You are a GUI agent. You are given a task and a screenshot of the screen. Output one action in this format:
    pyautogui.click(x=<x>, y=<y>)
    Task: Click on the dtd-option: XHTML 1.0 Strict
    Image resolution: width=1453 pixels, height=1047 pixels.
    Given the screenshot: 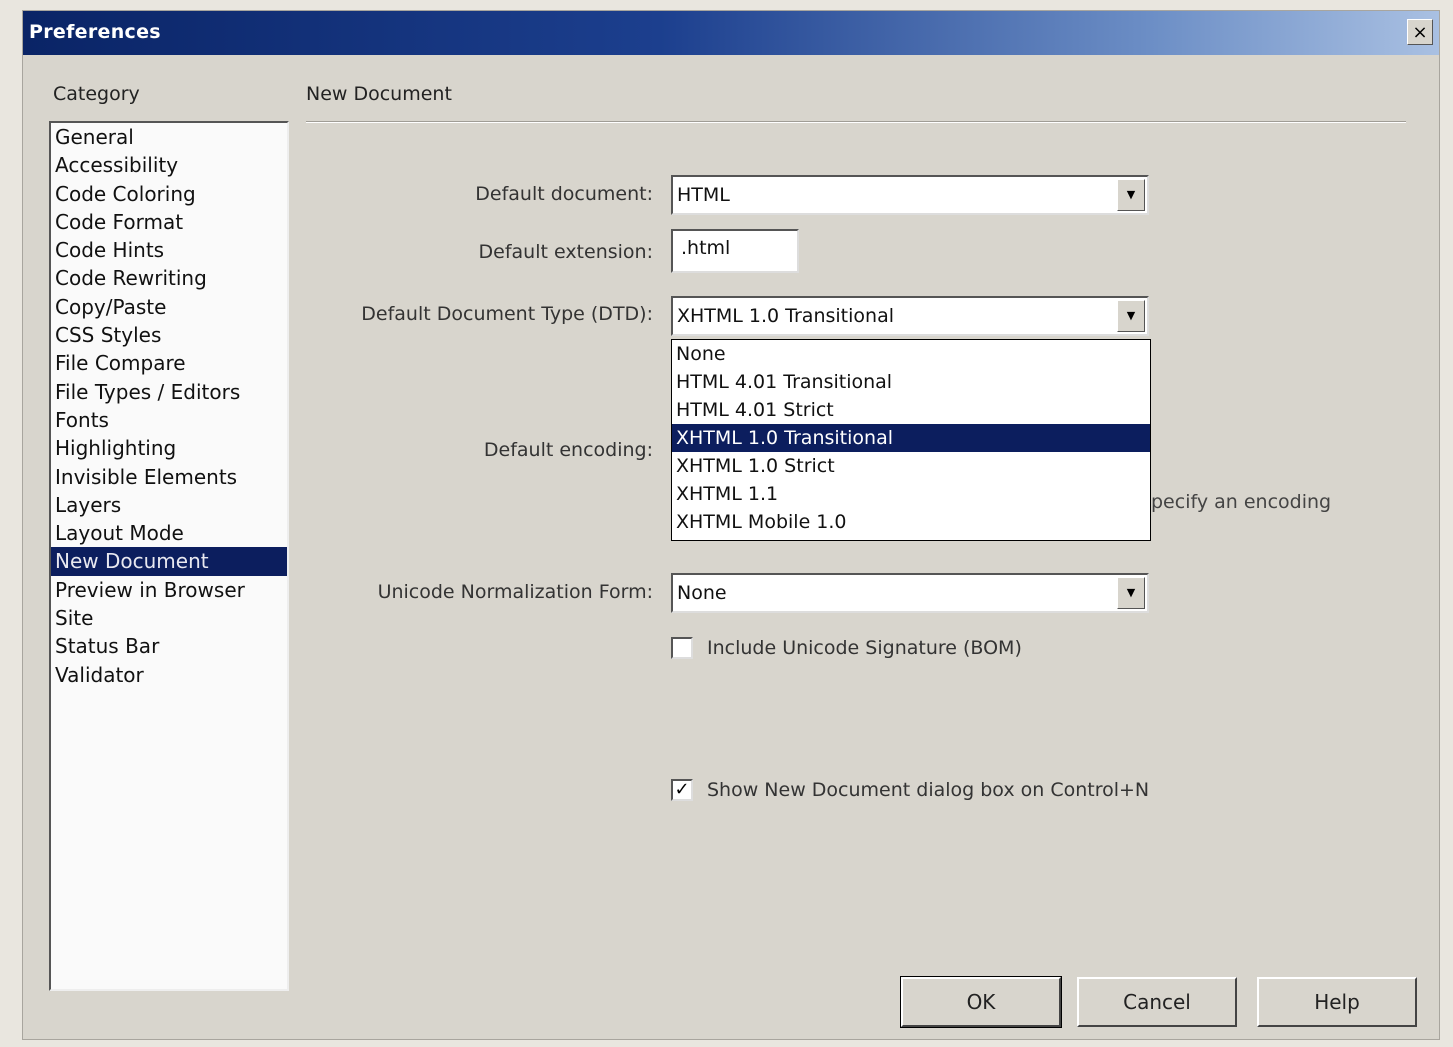 What is the action you would take?
    pyautogui.click(x=911, y=466)
    